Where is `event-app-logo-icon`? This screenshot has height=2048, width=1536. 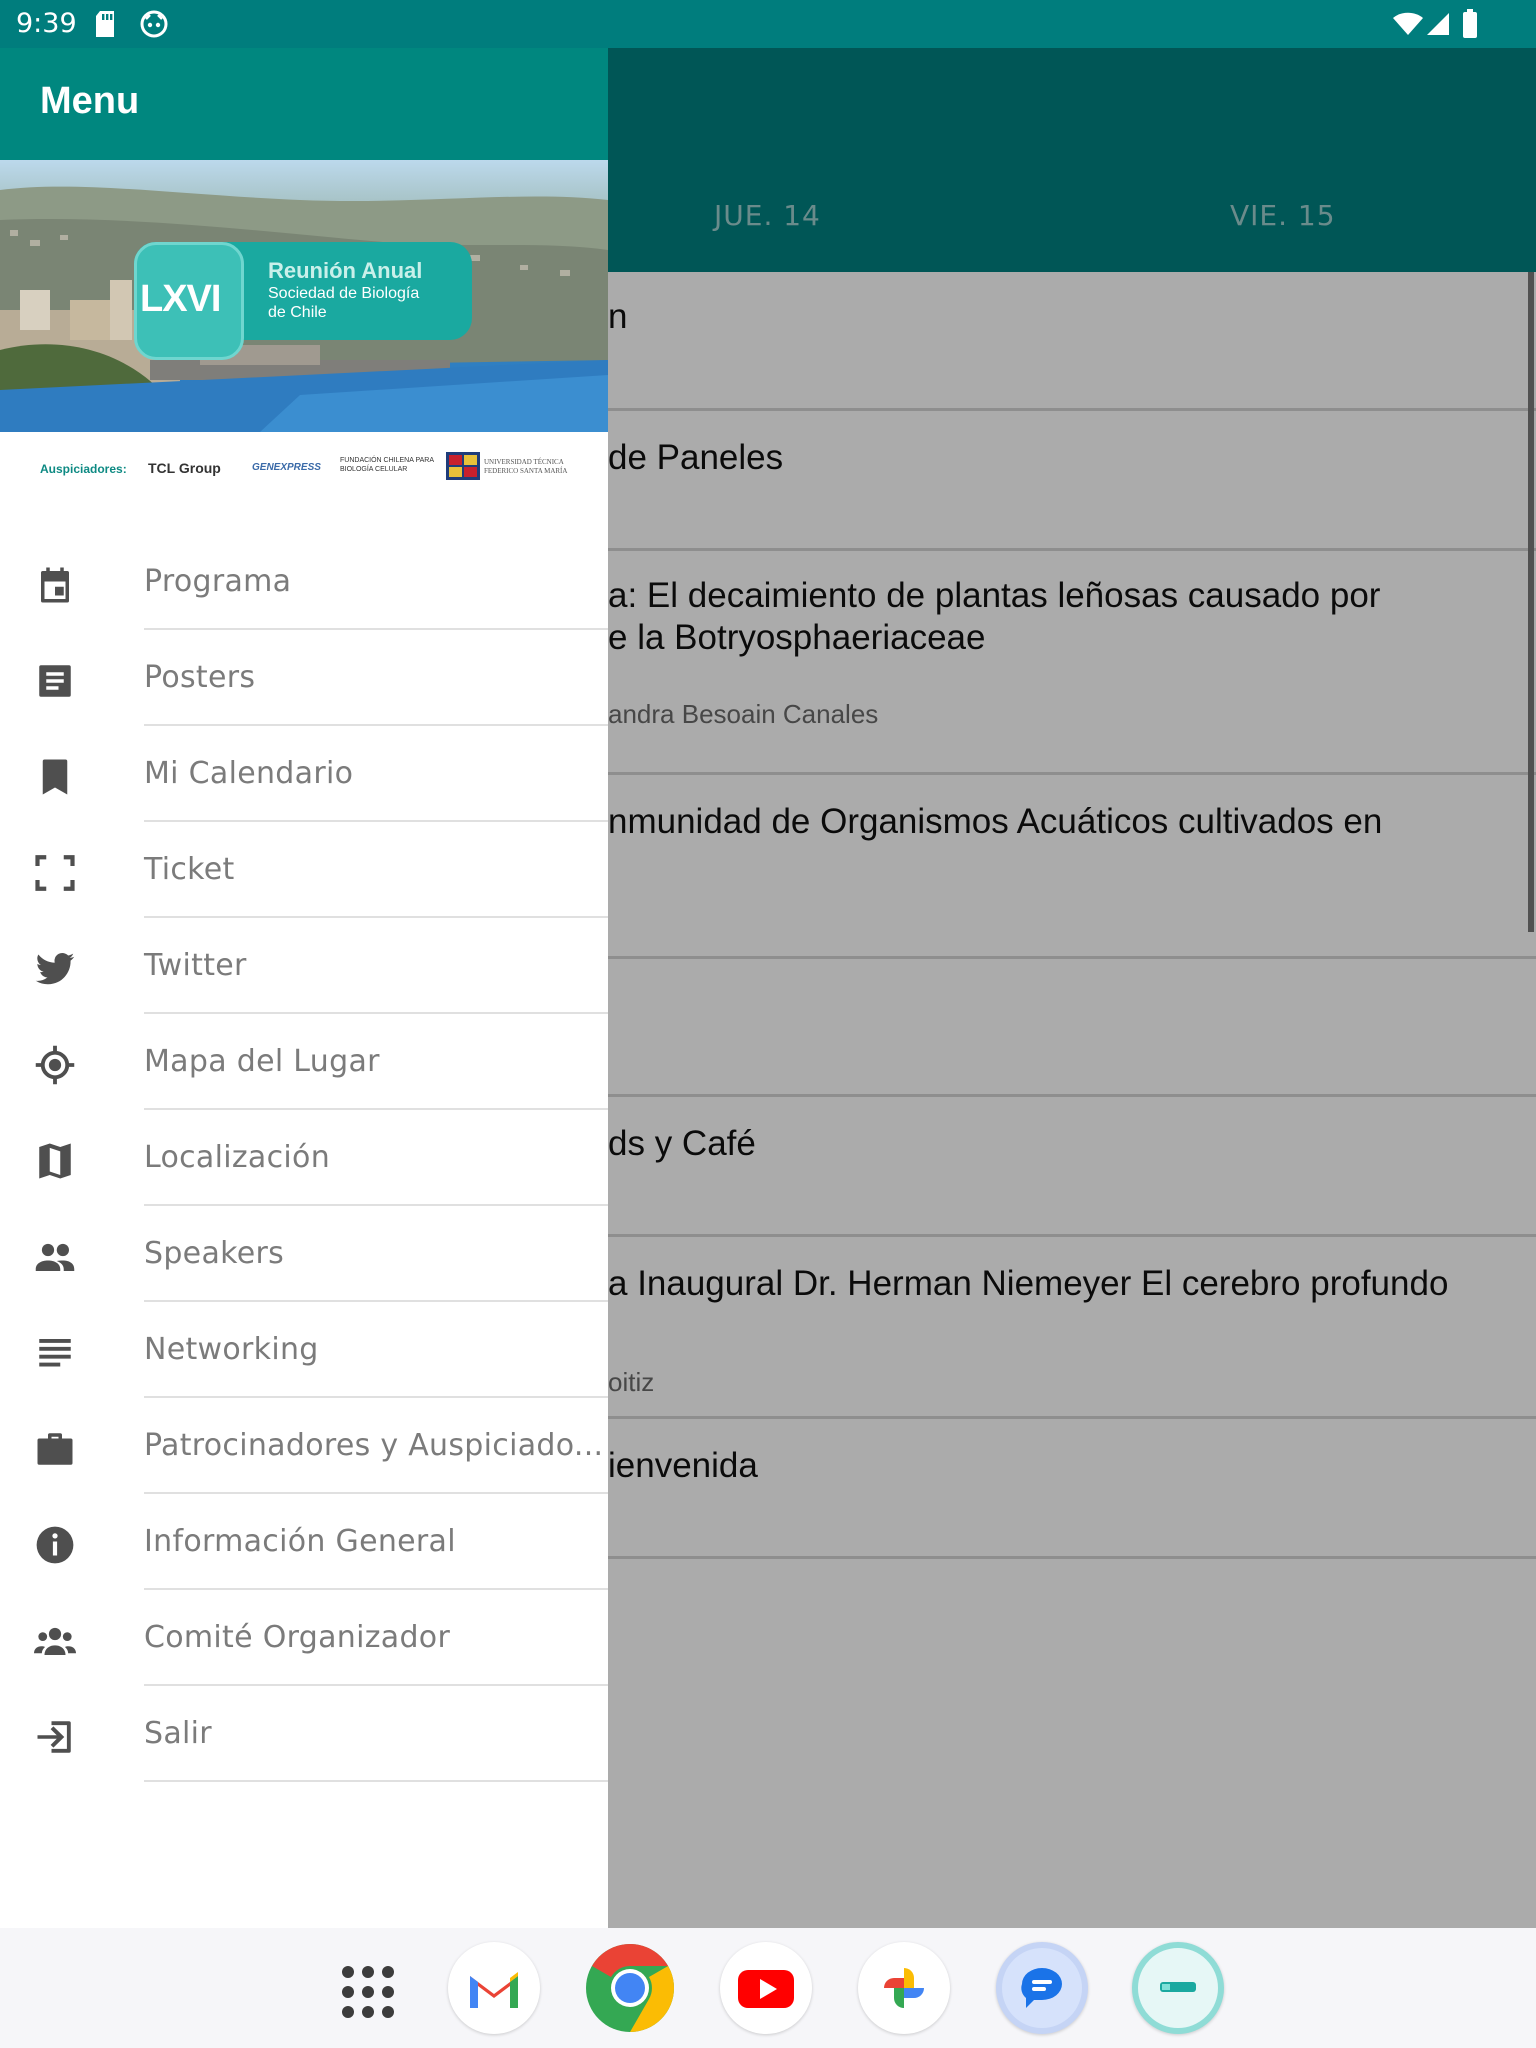 event-app-logo-icon is located at coordinates (1178, 1987).